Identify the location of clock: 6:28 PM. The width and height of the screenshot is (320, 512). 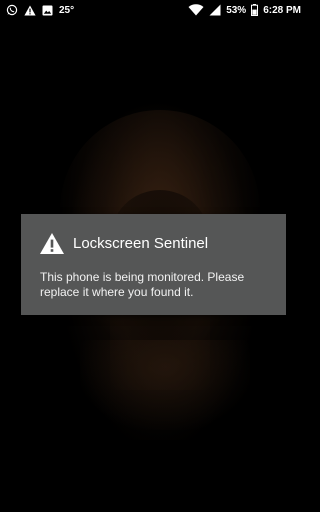
(282, 10).